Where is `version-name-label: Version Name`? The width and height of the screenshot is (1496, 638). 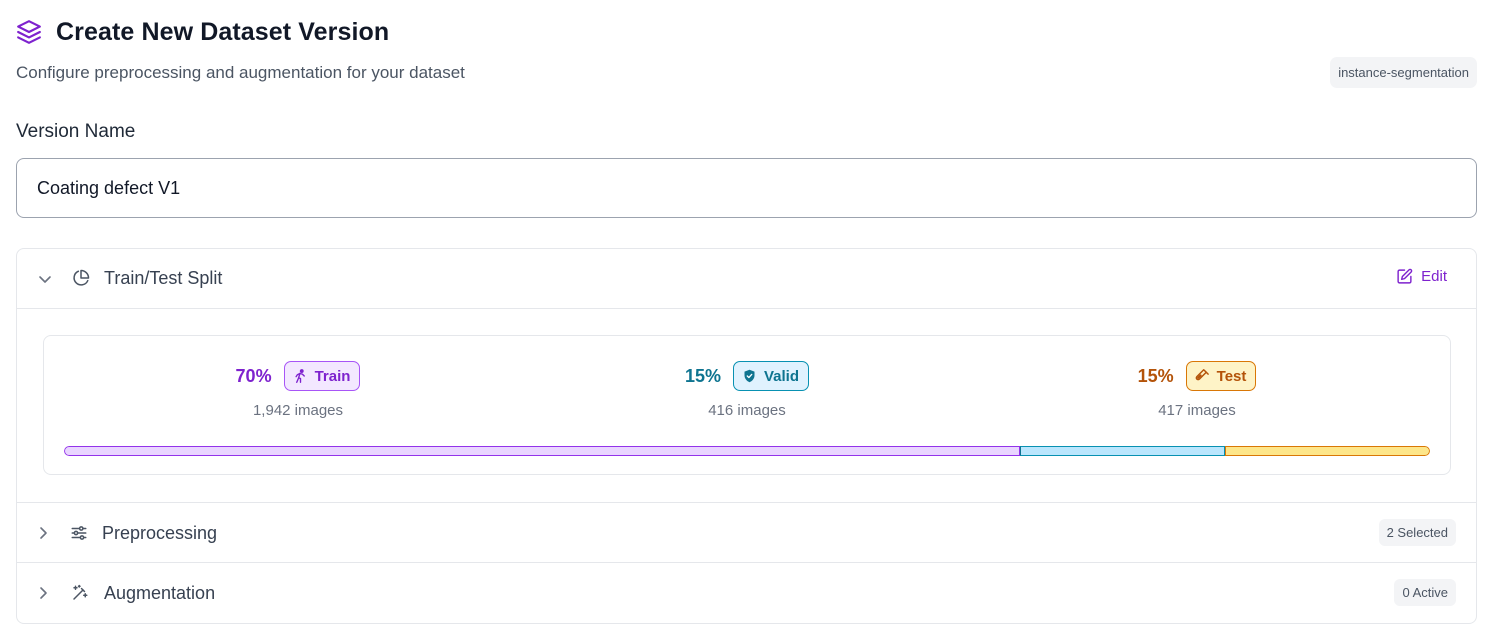 version-name-label: Version Name is located at coordinates (76, 131).